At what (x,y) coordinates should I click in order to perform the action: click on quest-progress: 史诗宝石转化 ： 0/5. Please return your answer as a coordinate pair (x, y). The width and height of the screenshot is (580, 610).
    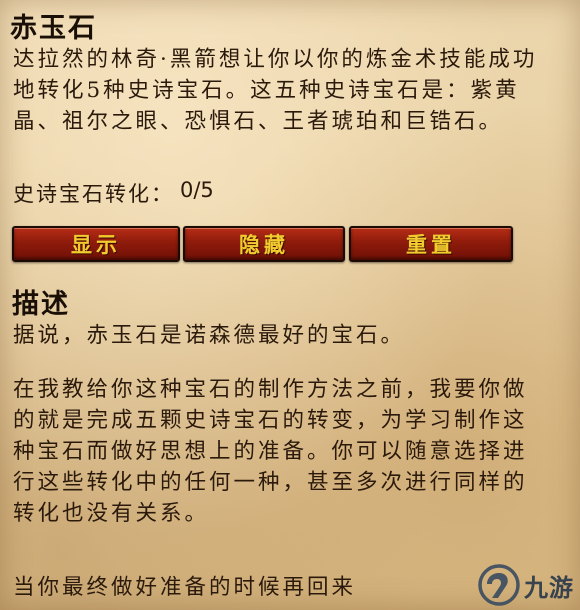
    Looking at the image, I should click on (113, 193).